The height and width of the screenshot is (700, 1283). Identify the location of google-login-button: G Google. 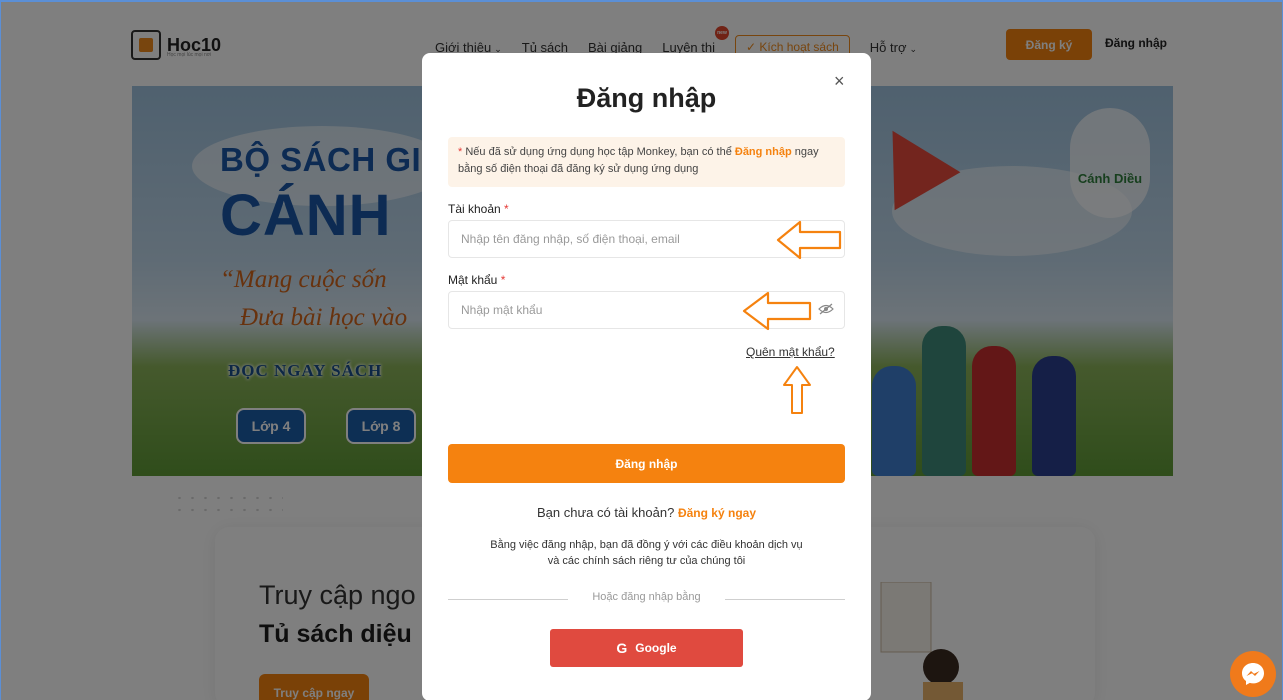
(646, 648).